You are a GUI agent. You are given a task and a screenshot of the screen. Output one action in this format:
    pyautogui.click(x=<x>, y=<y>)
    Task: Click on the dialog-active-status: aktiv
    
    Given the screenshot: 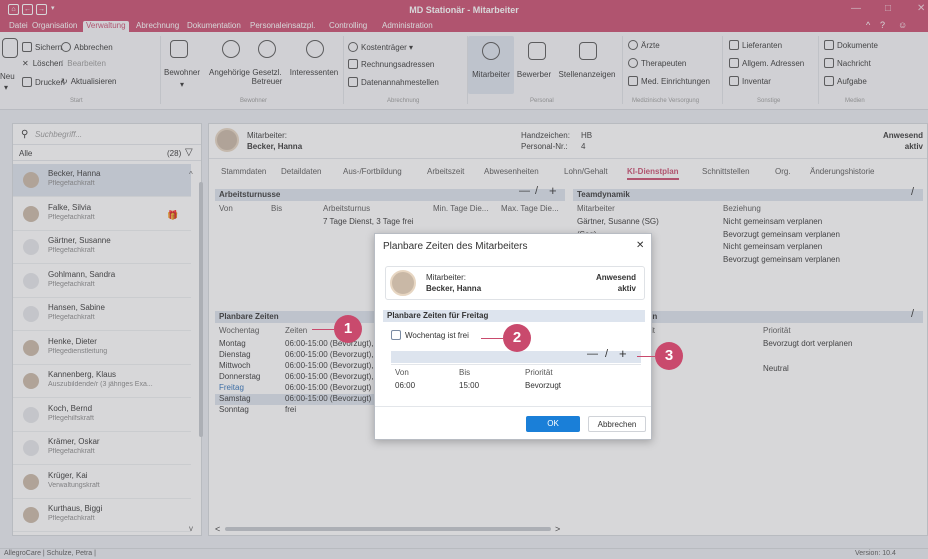 What is the action you would take?
    pyautogui.click(x=626, y=288)
    